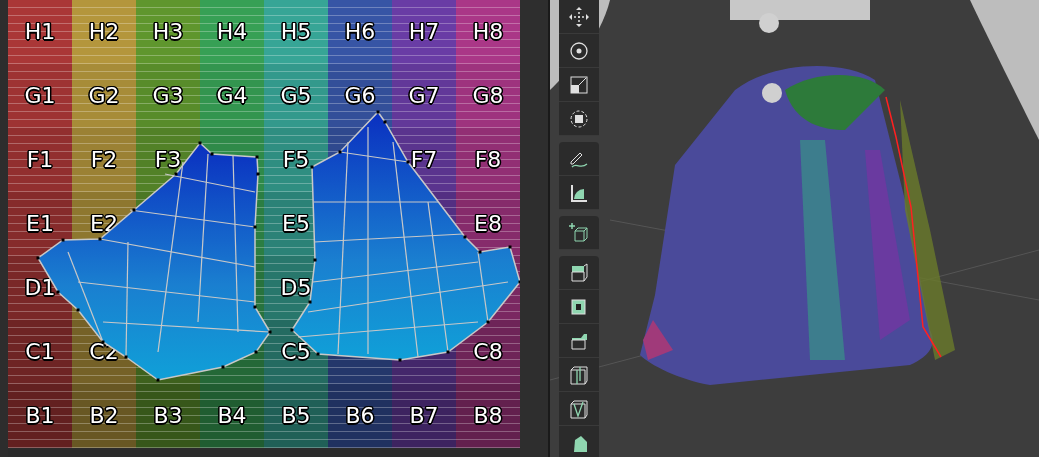 This screenshot has height=457, width=1039. I want to click on grid-cell: C1, so click(40, 352).